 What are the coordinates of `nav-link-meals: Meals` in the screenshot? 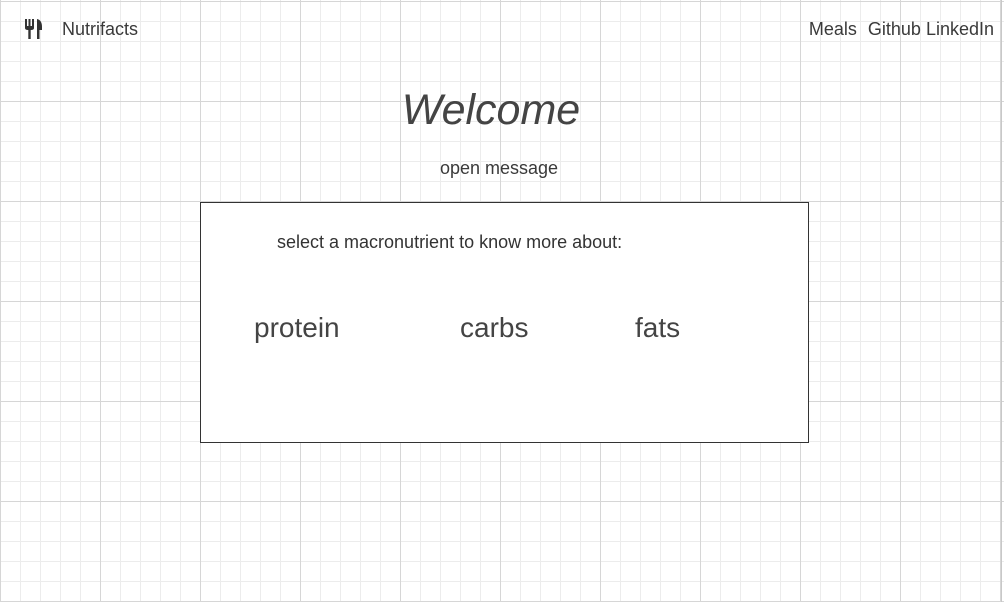 It's located at (833, 29).